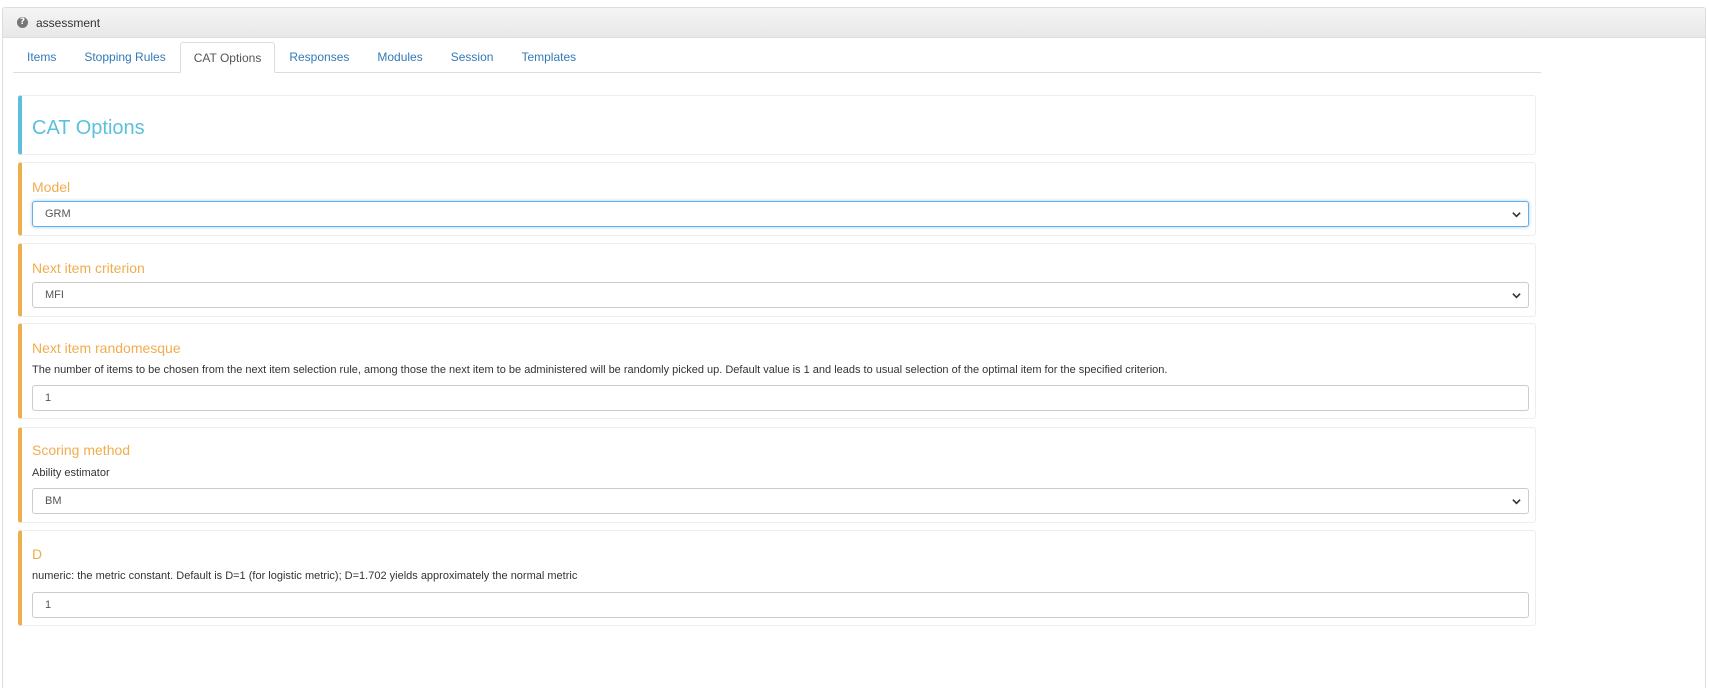 This screenshot has height=688, width=1709. Describe the element at coordinates (780, 605) in the screenshot. I see `d-constant-input: 1` at that location.